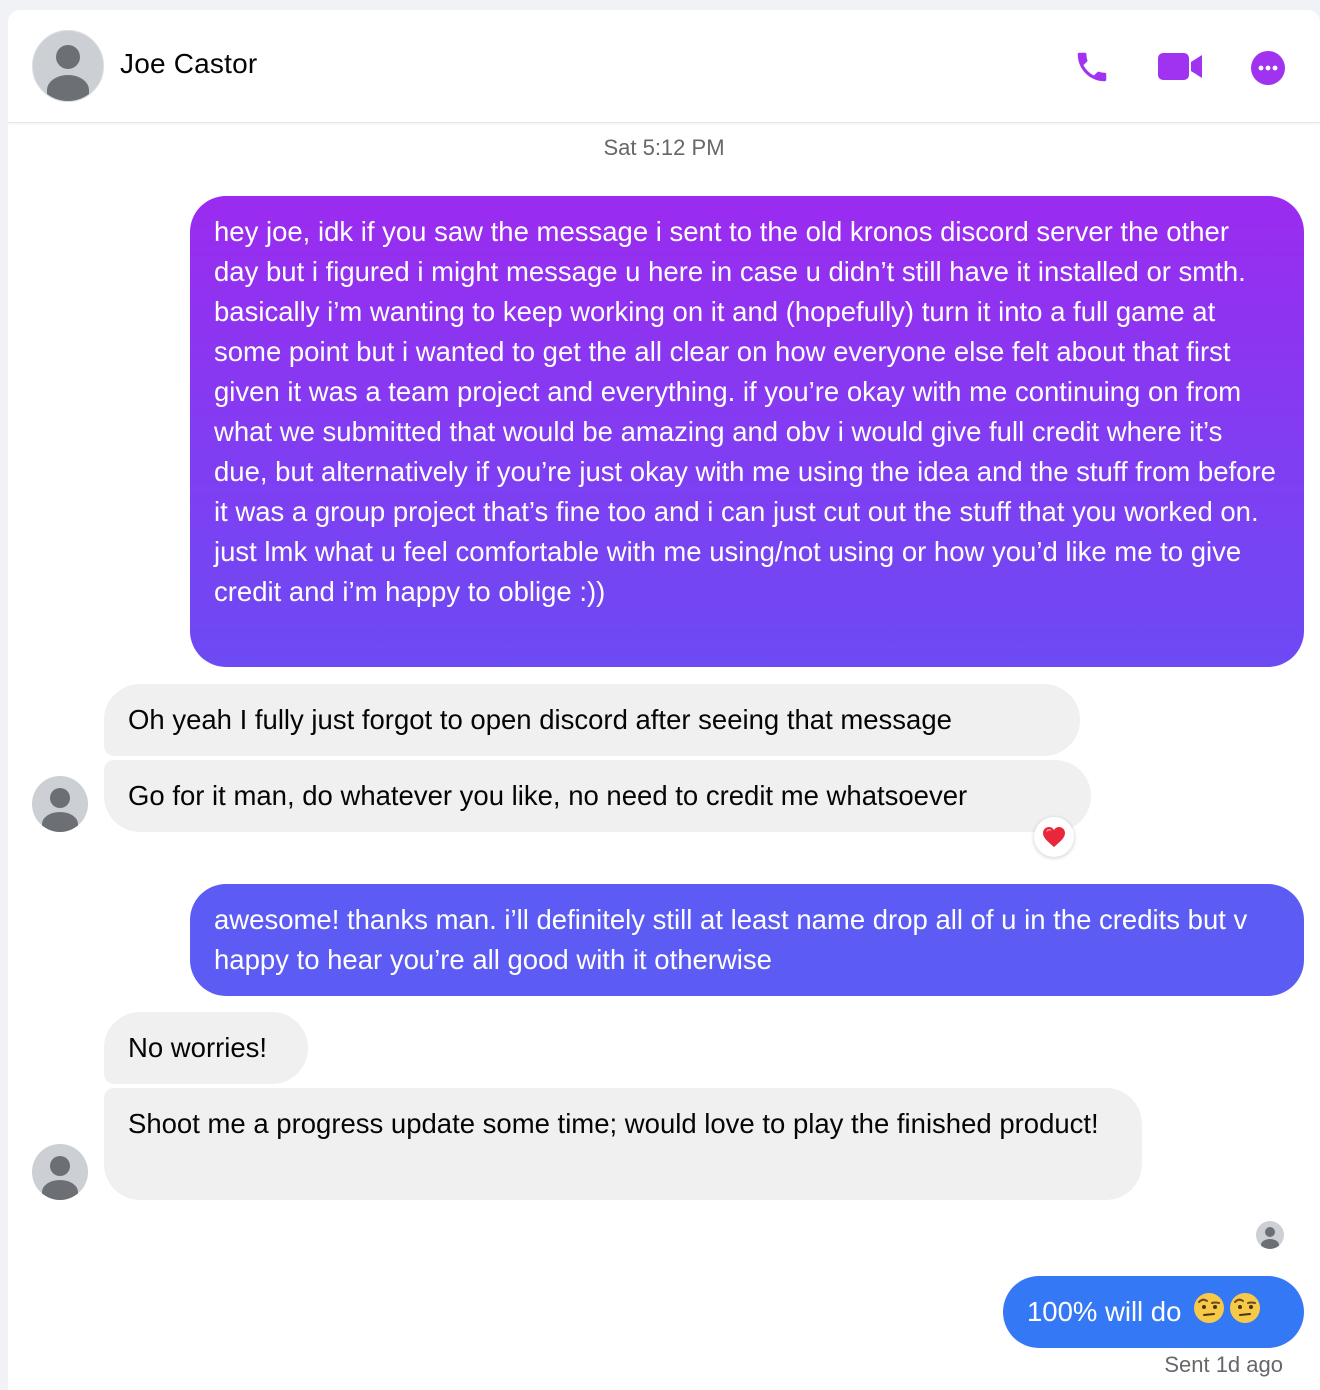 Image resolution: width=1320 pixels, height=1390 pixels. What do you see at coordinates (664, 66) in the screenshot?
I see `conversation-header: Joe Castor` at bounding box center [664, 66].